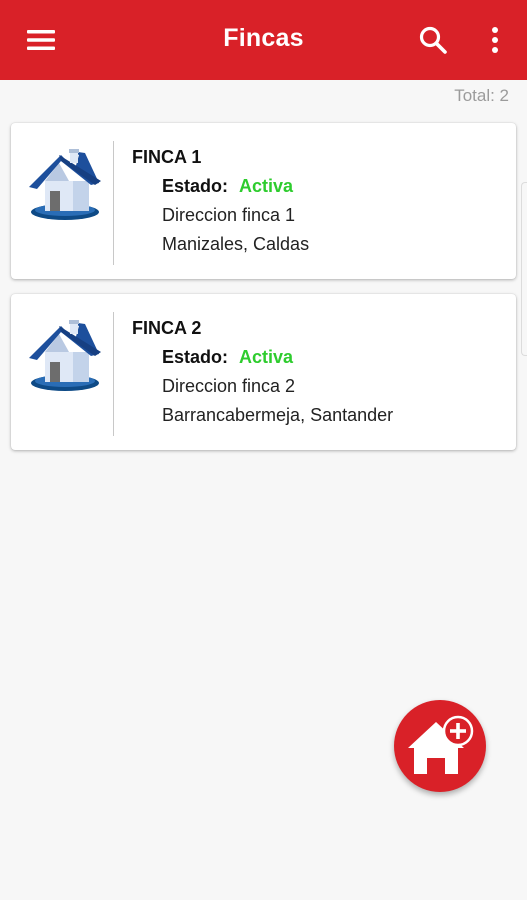 Image resolution: width=527 pixels, height=900 pixels. I want to click on finca-city: Manizales, Caldas, so click(236, 244).